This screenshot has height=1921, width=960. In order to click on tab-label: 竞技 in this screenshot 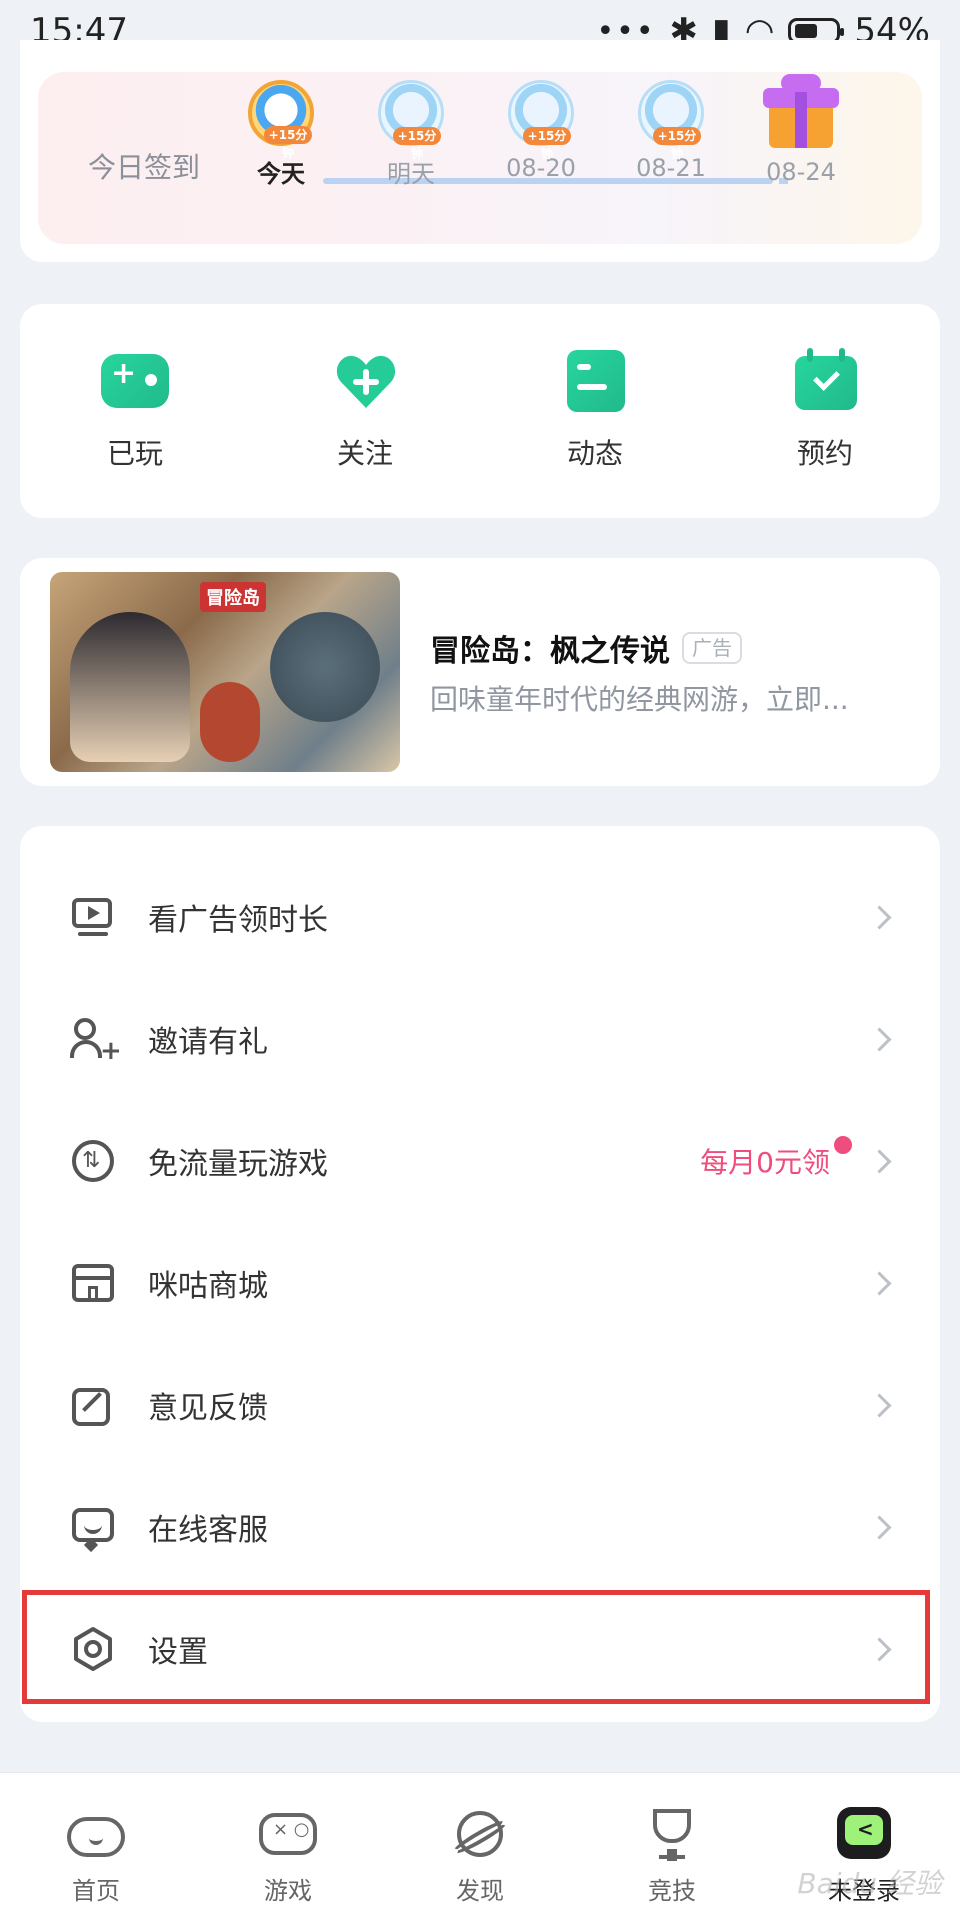, I will do `click(672, 1891)`.